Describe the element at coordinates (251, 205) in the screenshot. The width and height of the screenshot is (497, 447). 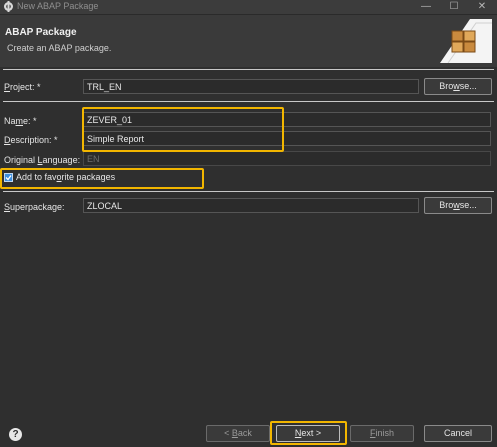
I see `superpackage-field: ZLOCAL` at that location.